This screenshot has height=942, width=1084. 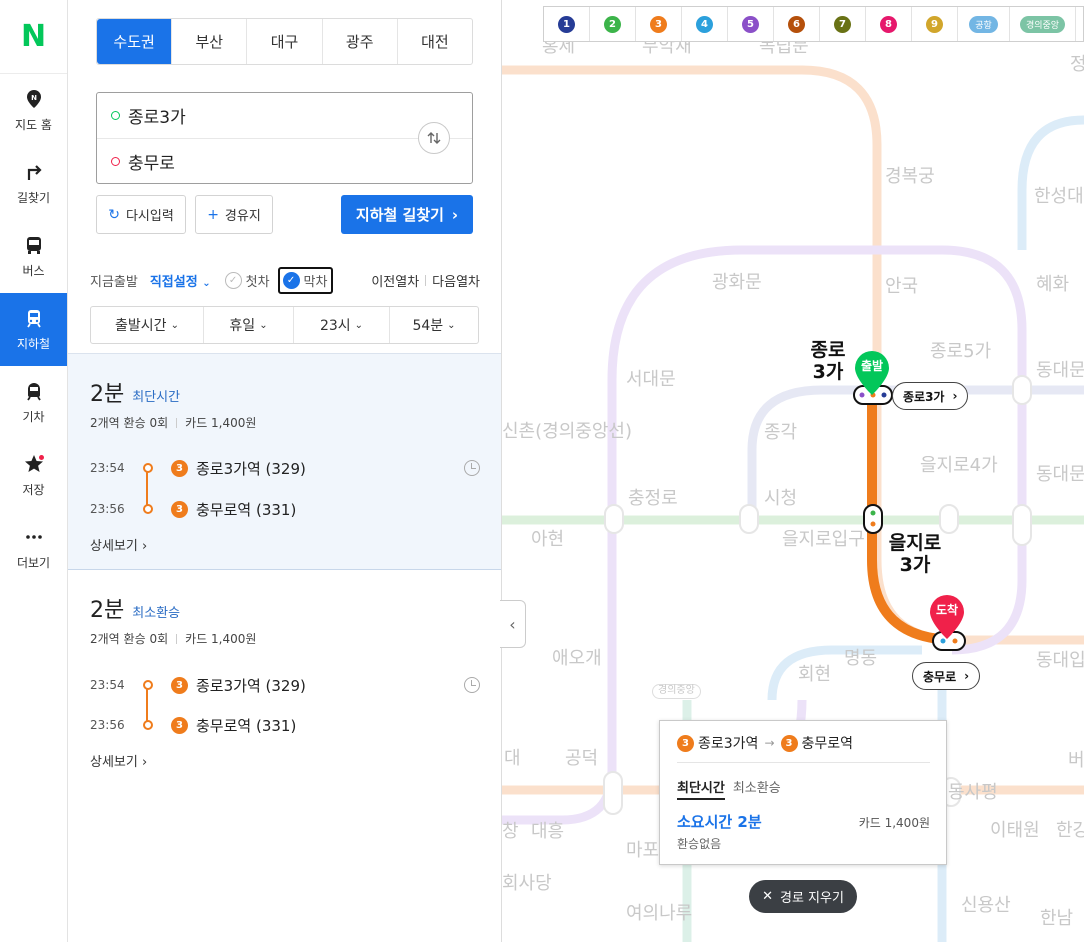 I want to click on map-label: 창, so click(x=510, y=831).